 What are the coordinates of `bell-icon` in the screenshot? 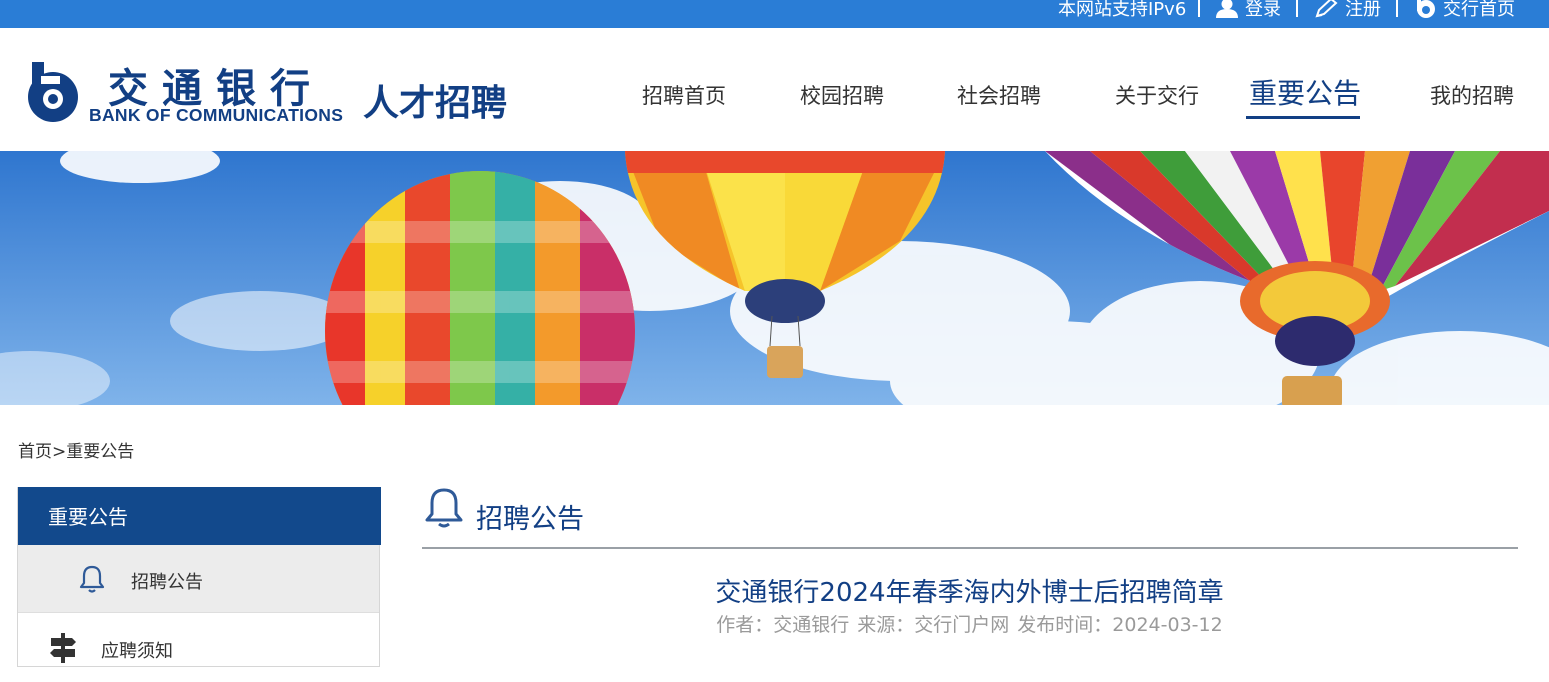 It's located at (444, 510).